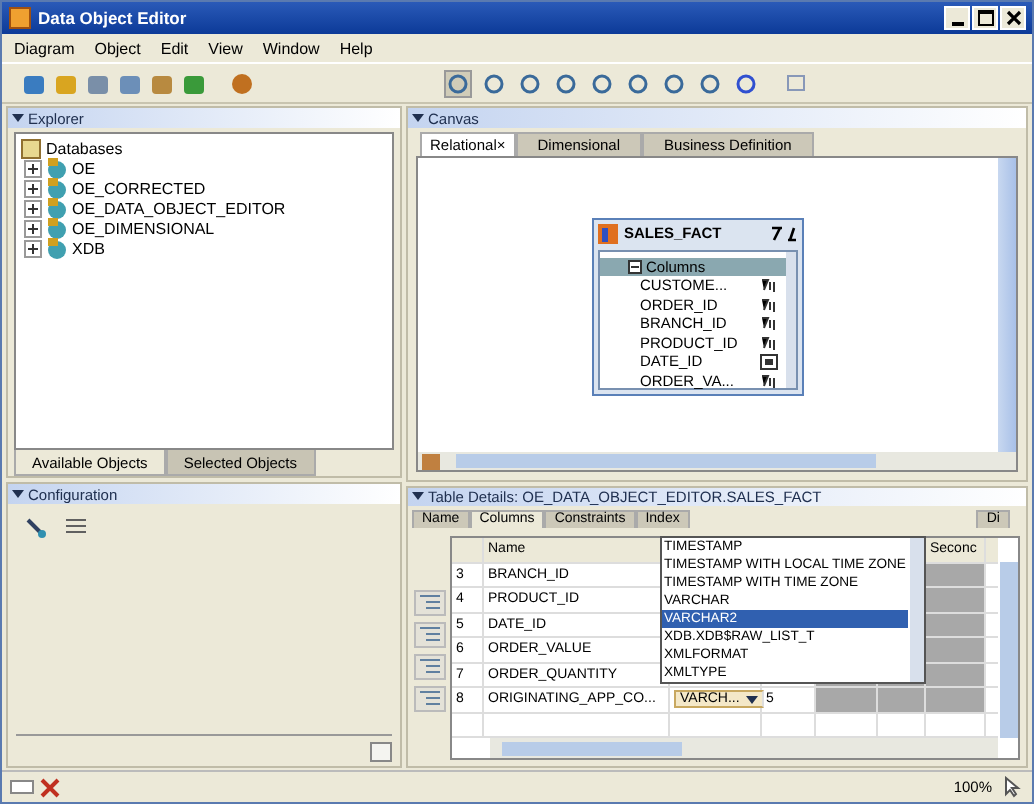 The width and height of the screenshot is (1034, 804). Describe the element at coordinates (84, 168) in the screenshot. I see `tree-item: OE` at that location.